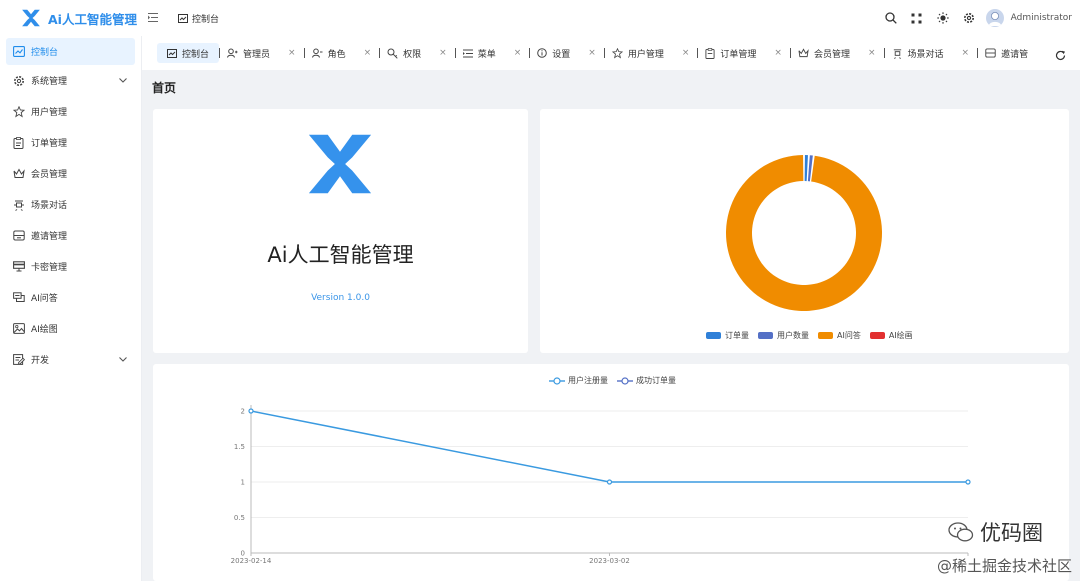  I want to click on legend-item: 订单量, so click(727, 335).